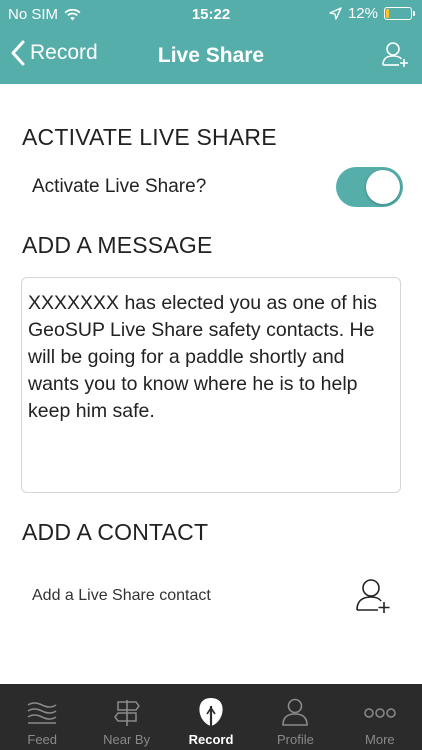  I want to click on section-title-activate: ACTIVATE LIVE SHARE, so click(149, 137).